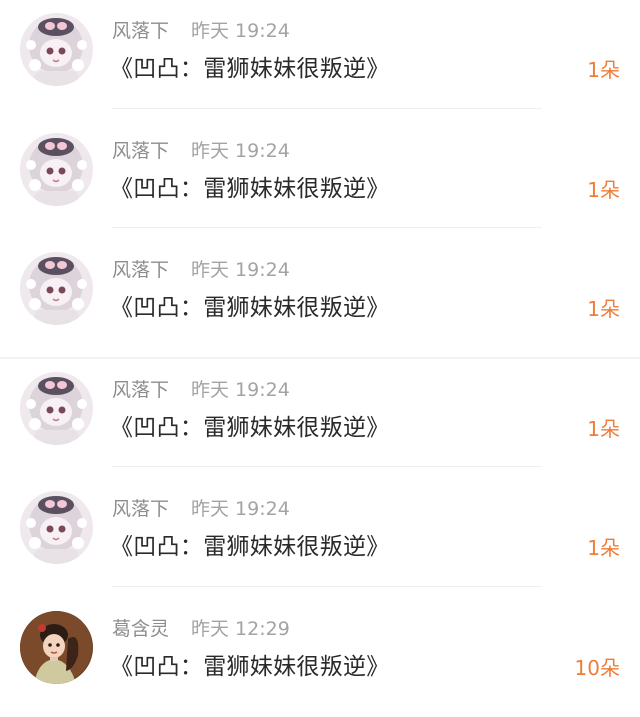  I want to click on illustrated-girl-avatar-icon, so click(56, 647).